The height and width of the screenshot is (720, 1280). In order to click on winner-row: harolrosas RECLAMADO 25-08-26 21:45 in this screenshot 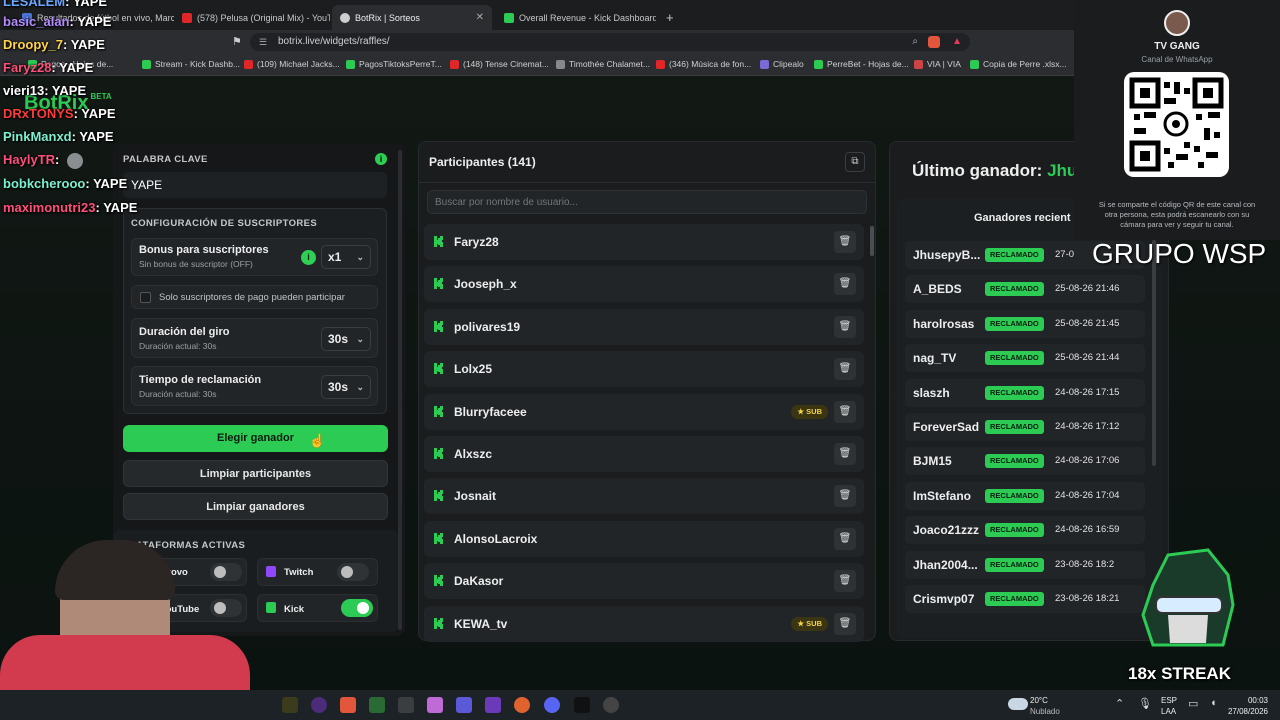, I will do `click(1025, 323)`.